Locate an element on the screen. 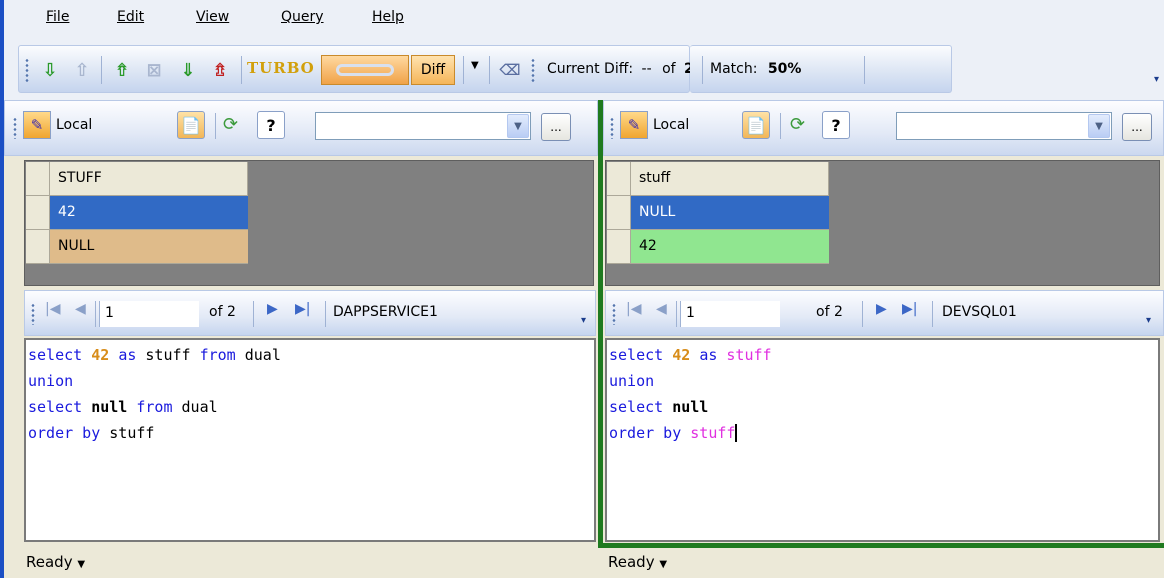  right-record-count: of 2 is located at coordinates (829, 312).